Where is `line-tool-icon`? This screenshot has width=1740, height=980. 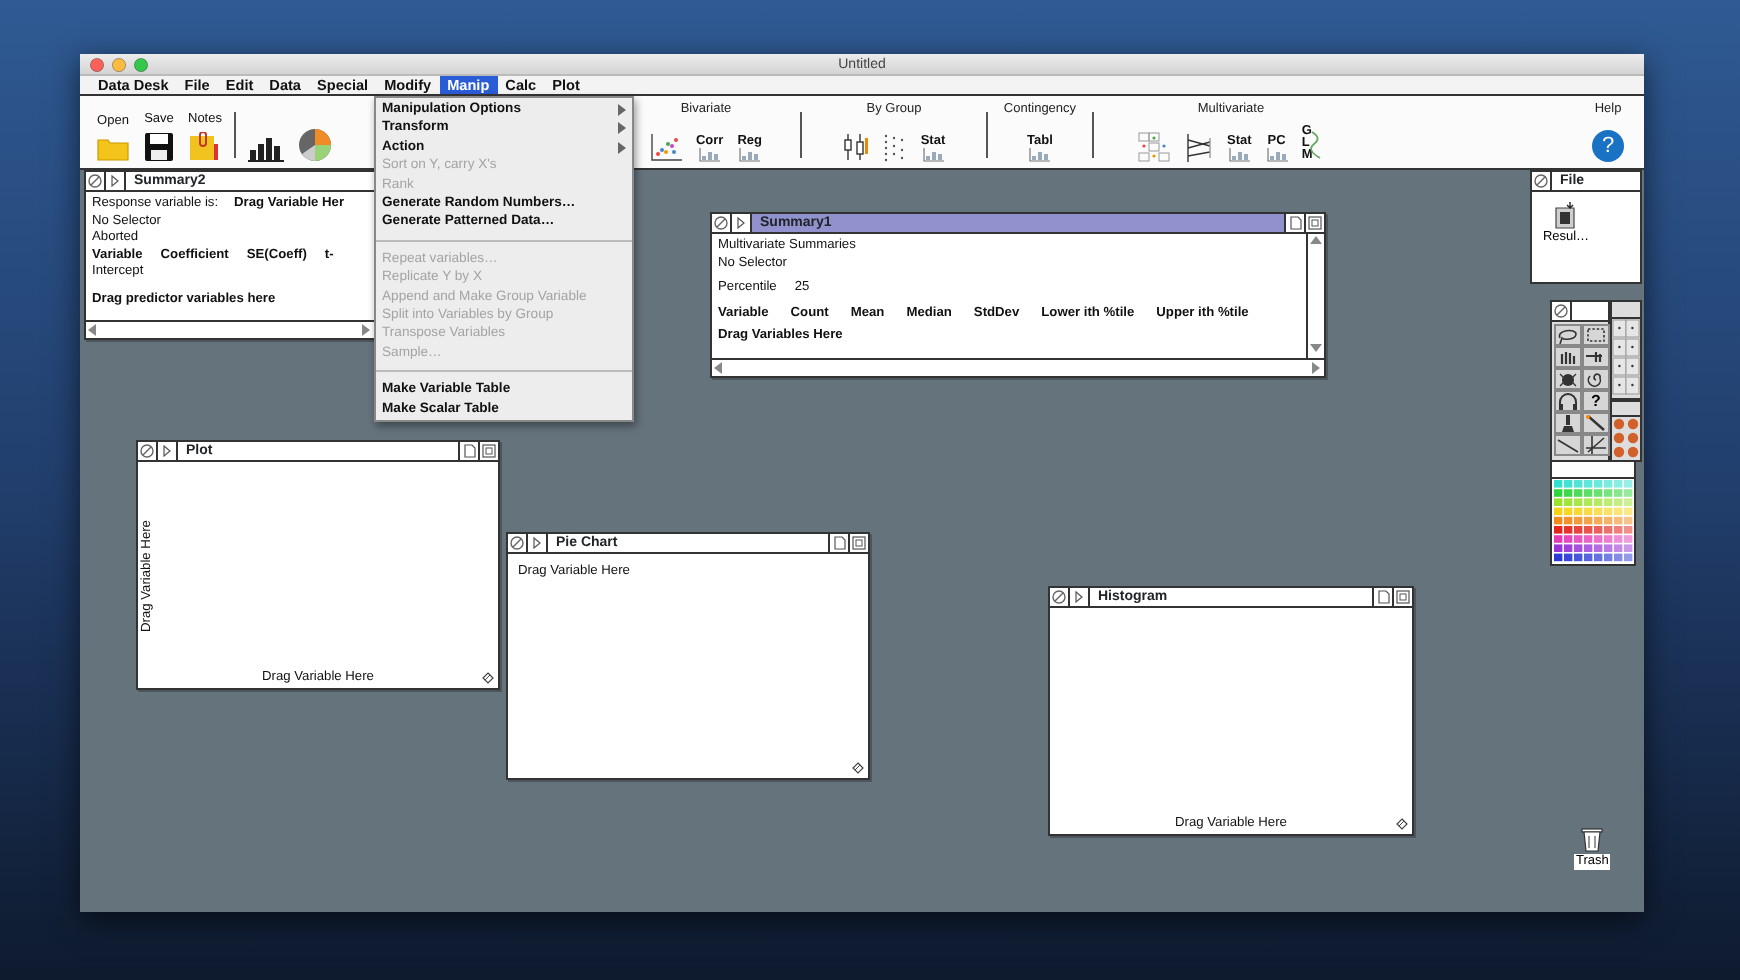 line-tool-icon is located at coordinates (1568, 445).